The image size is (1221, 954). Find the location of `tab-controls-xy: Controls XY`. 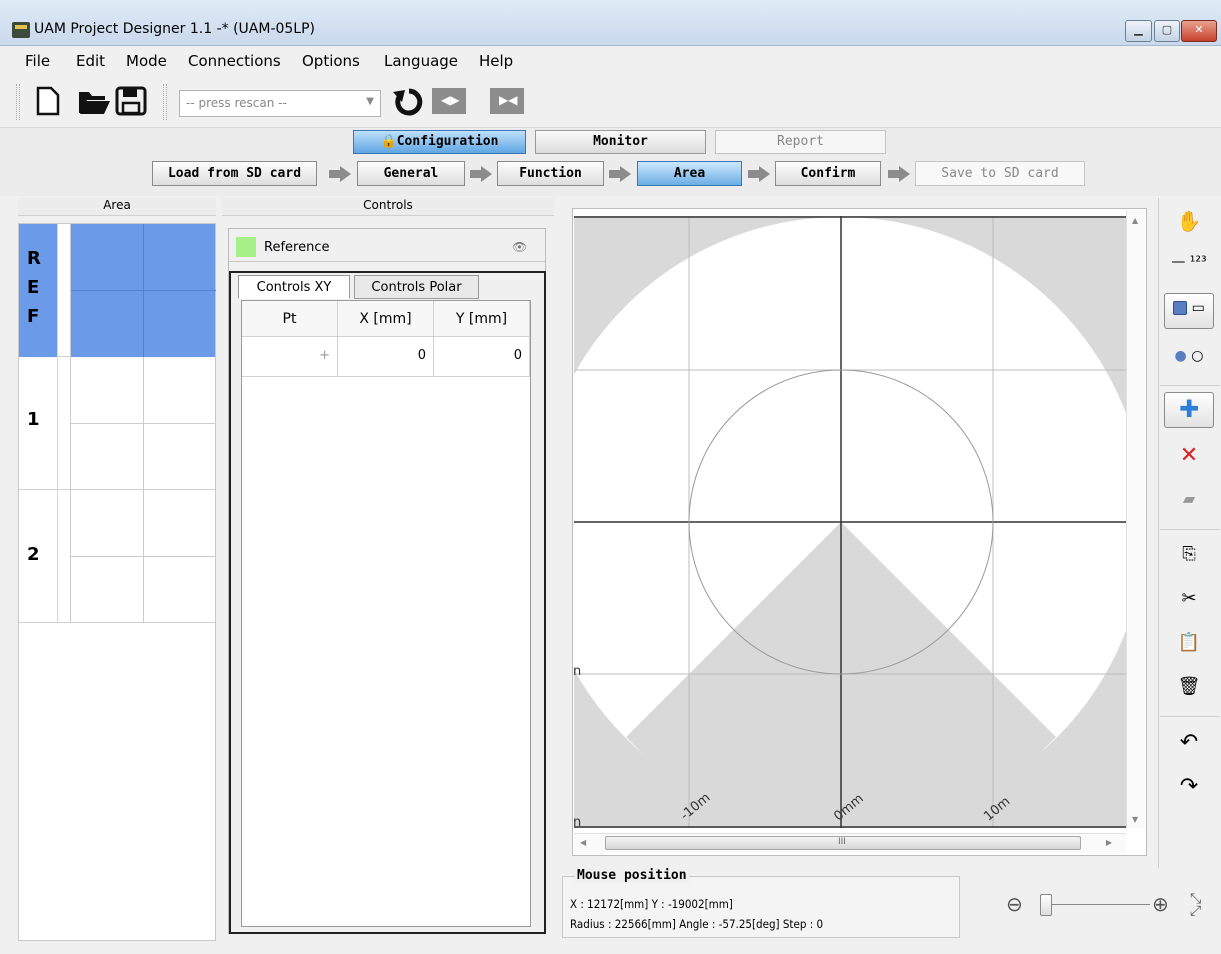

tab-controls-xy: Controls XY is located at coordinates (294, 287).